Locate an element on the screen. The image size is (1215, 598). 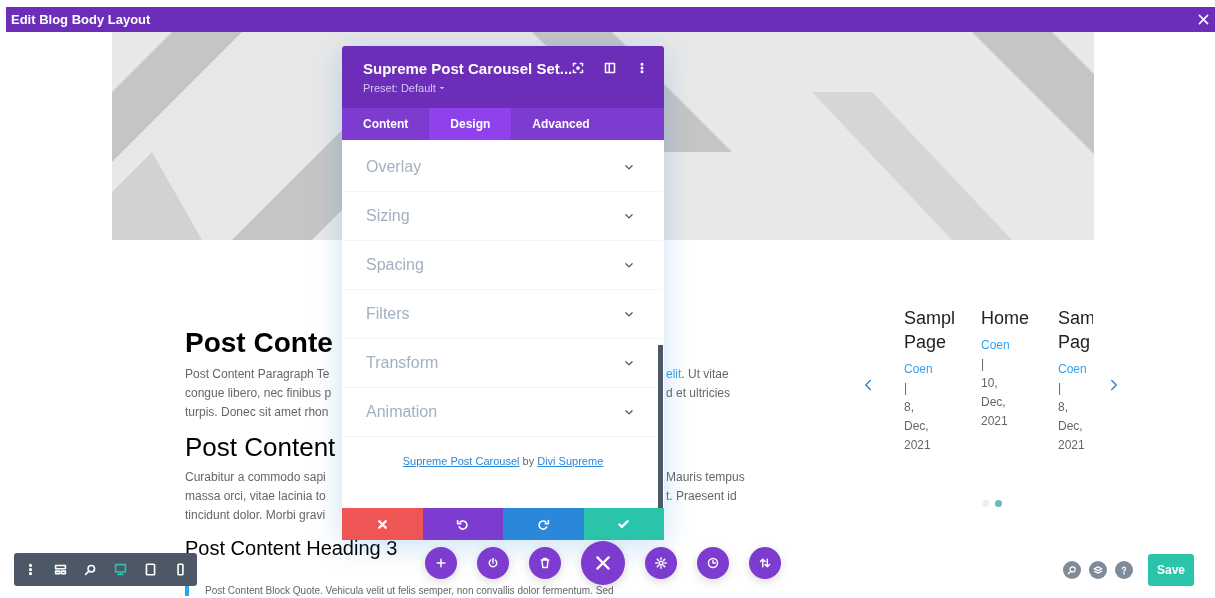
text-link: Supreme Post Carousel is located at coordinates (461, 461).